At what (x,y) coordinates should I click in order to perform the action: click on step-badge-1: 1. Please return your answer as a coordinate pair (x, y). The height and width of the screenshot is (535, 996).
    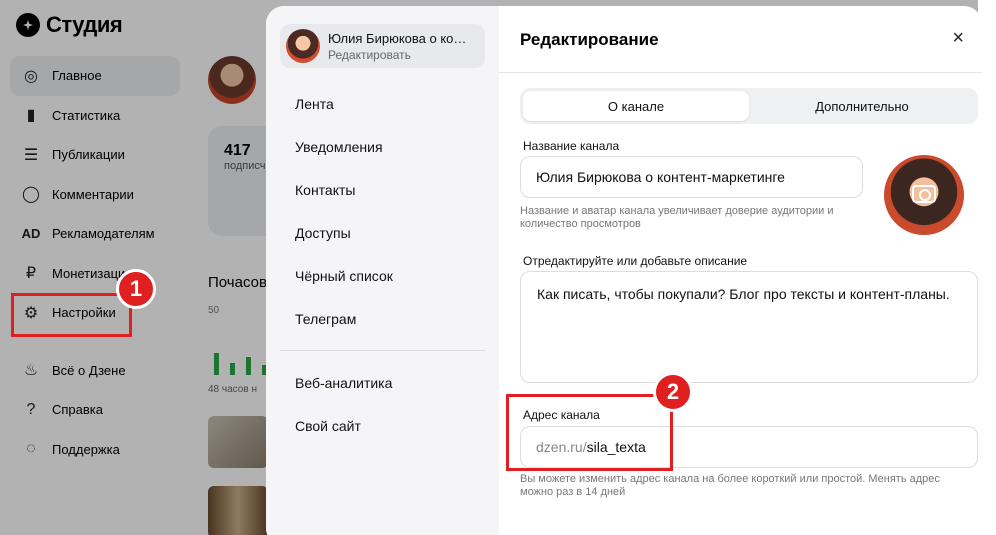
    Looking at the image, I should click on (136, 289).